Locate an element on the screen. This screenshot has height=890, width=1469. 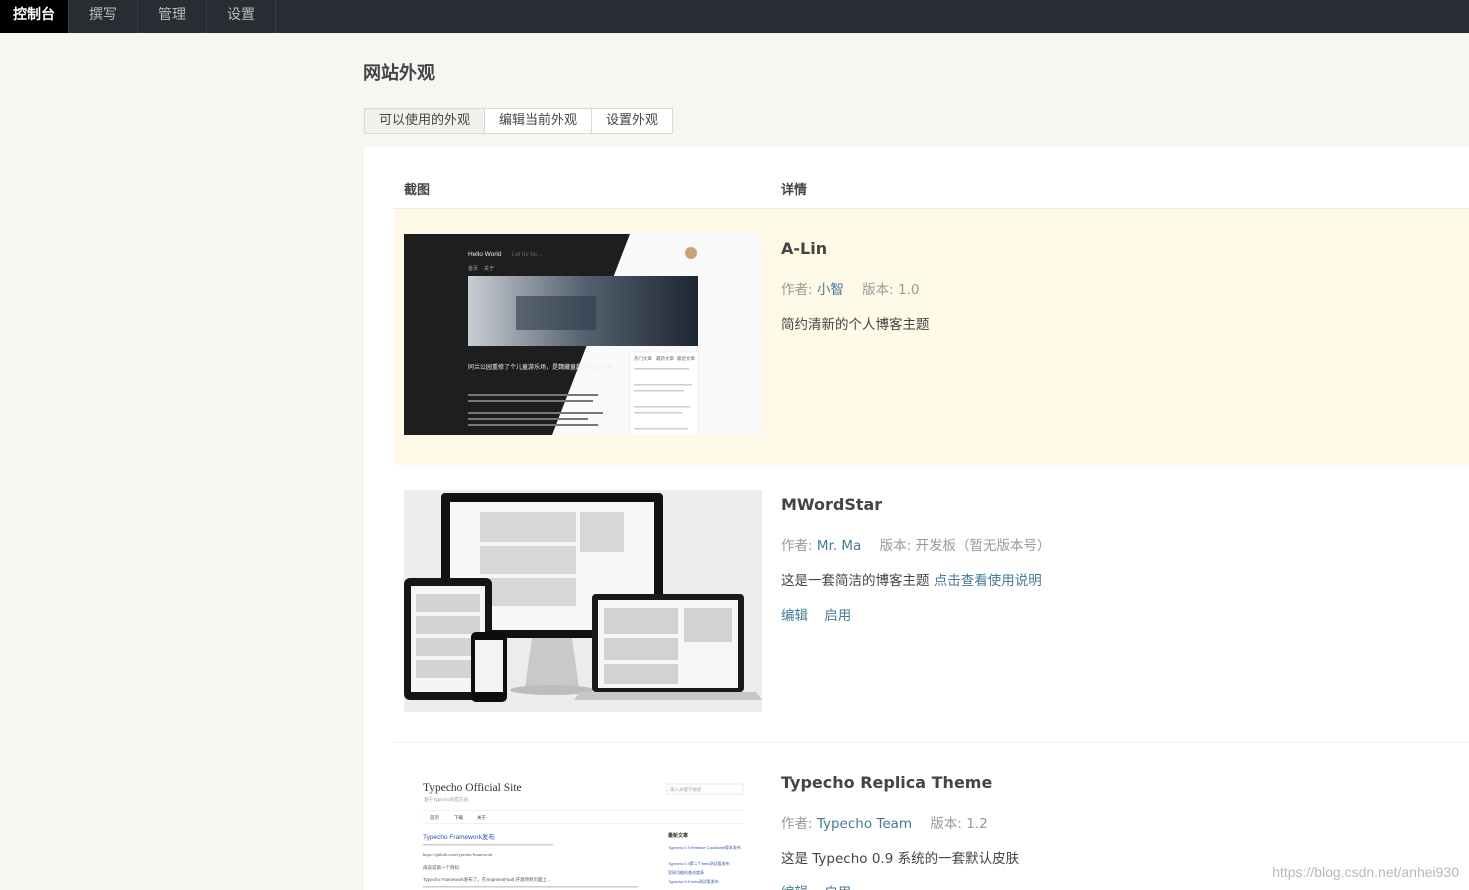
appearance-tabs: 可以使用的外观 编辑当前外观 设置外观 is located at coordinates (519, 121).